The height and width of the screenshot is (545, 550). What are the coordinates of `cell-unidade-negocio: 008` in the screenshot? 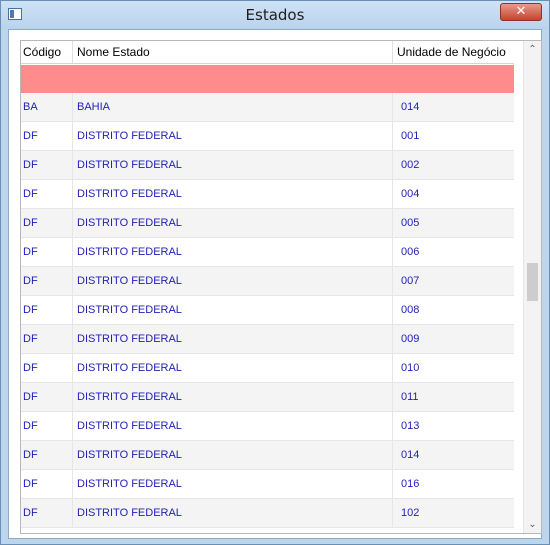 It's located at (410, 310).